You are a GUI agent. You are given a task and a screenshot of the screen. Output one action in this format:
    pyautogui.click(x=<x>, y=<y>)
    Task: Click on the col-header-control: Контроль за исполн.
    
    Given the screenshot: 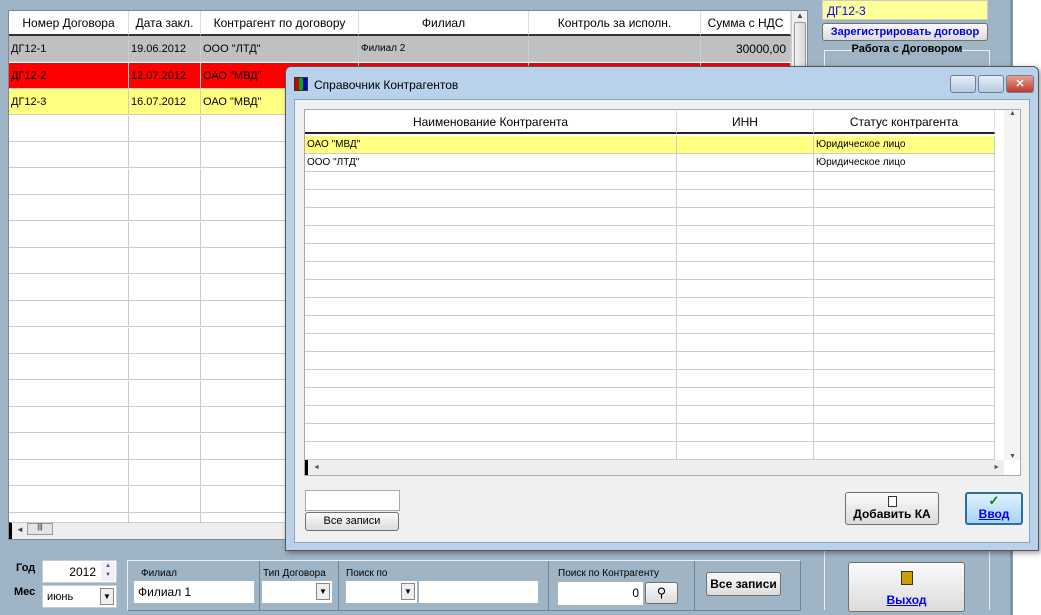 What is the action you would take?
    pyautogui.click(x=615, y=23)
    